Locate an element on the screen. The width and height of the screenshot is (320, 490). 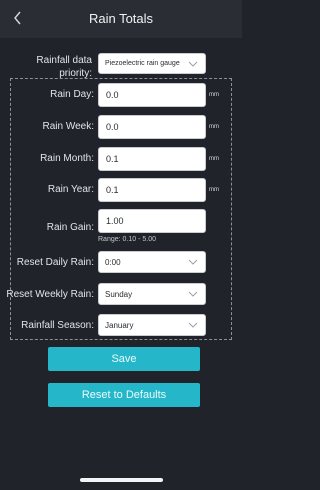
rain-month-value: 0.1 is located at coordinates (112, 159).